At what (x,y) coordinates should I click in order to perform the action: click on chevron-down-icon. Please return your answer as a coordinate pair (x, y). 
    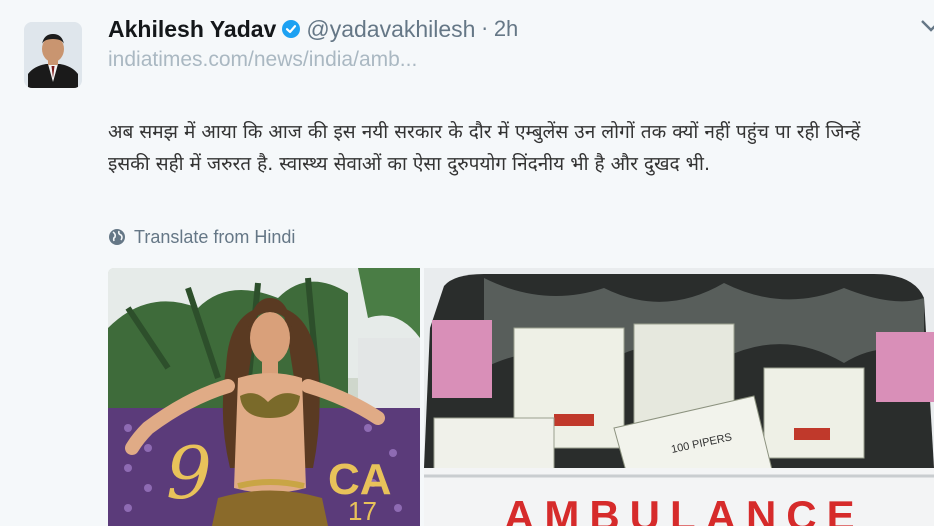
    Looking at the image, I should click on (927, 25).